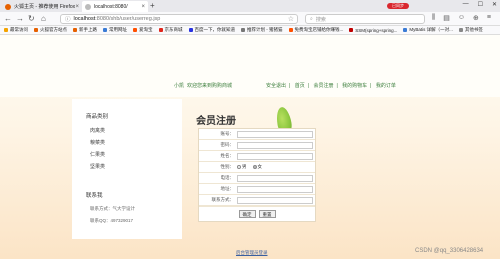 The image size is (500, 259). What do you see at coordinates (254, 167) in the screenshot?
I see `gender-female-radio` at bounding box center [254, 167].